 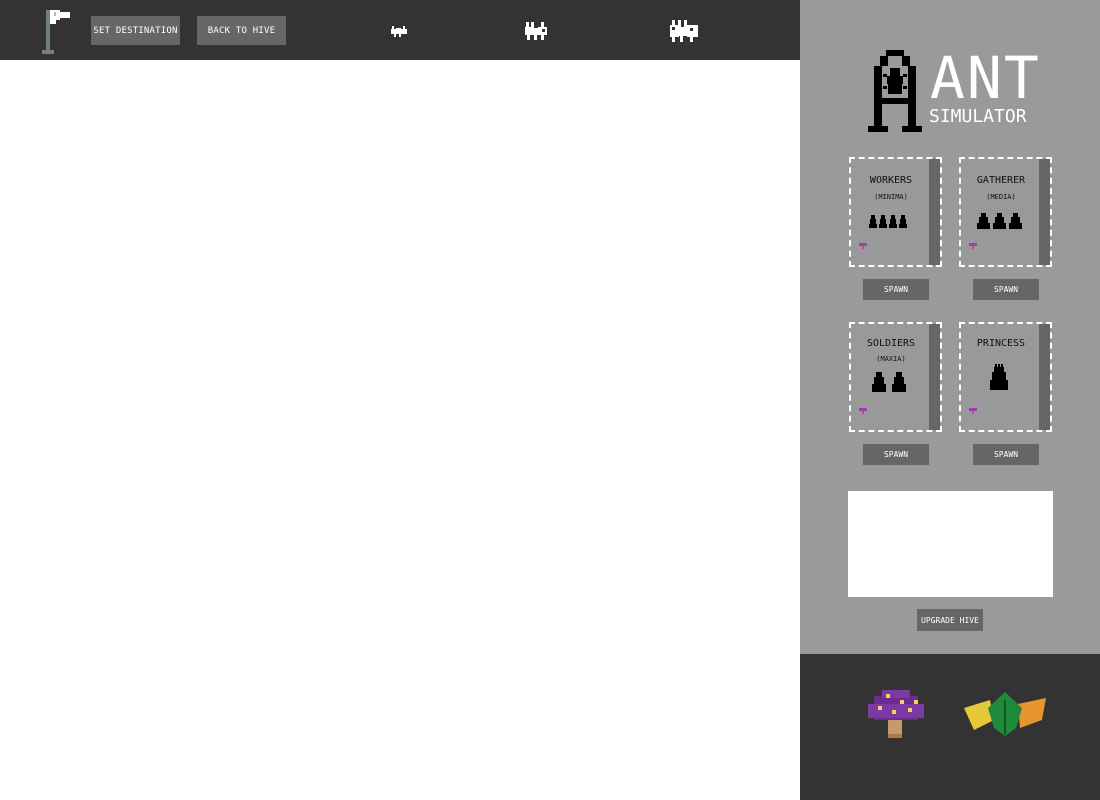 I want to click on upgrade-hive-button: UPGRADE HIVE, so click(x=950, y=620).